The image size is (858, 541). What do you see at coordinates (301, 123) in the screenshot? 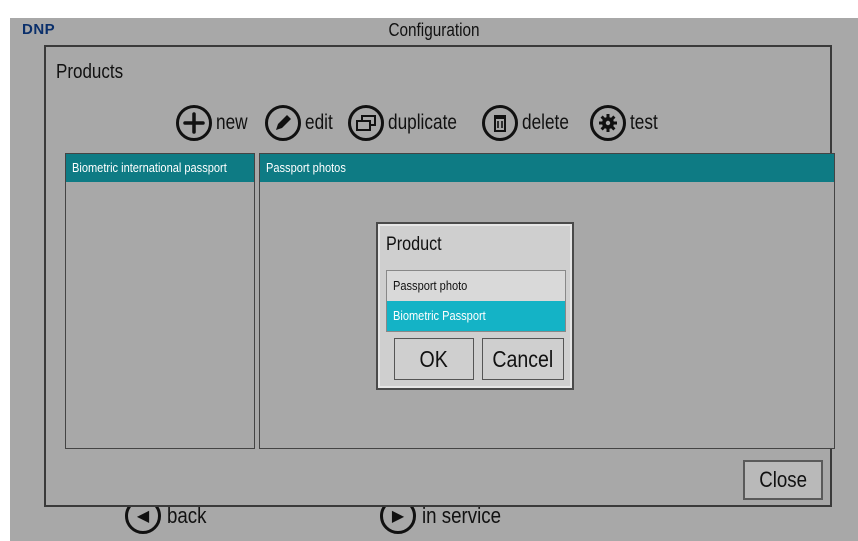
I see `edit-button: edit` at bounding box center [301, 123].